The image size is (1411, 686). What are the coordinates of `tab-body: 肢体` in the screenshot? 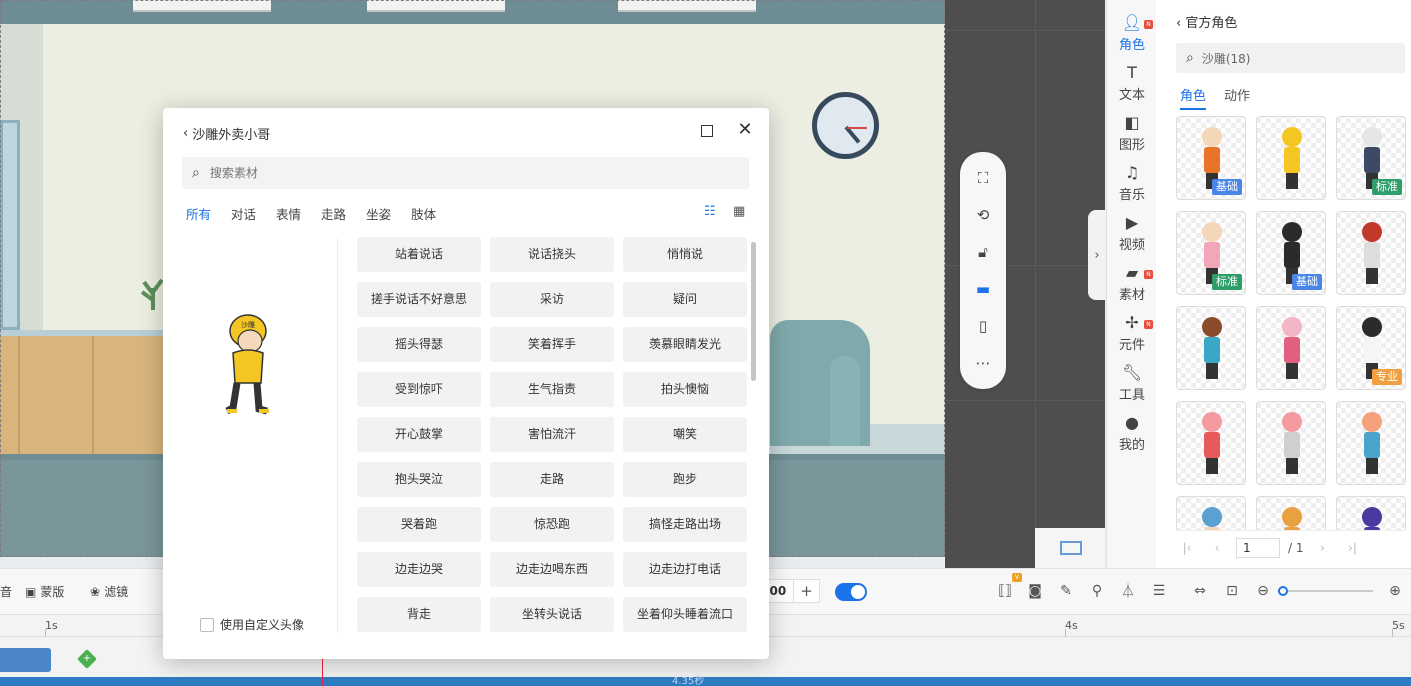 It's located at (423, 213).